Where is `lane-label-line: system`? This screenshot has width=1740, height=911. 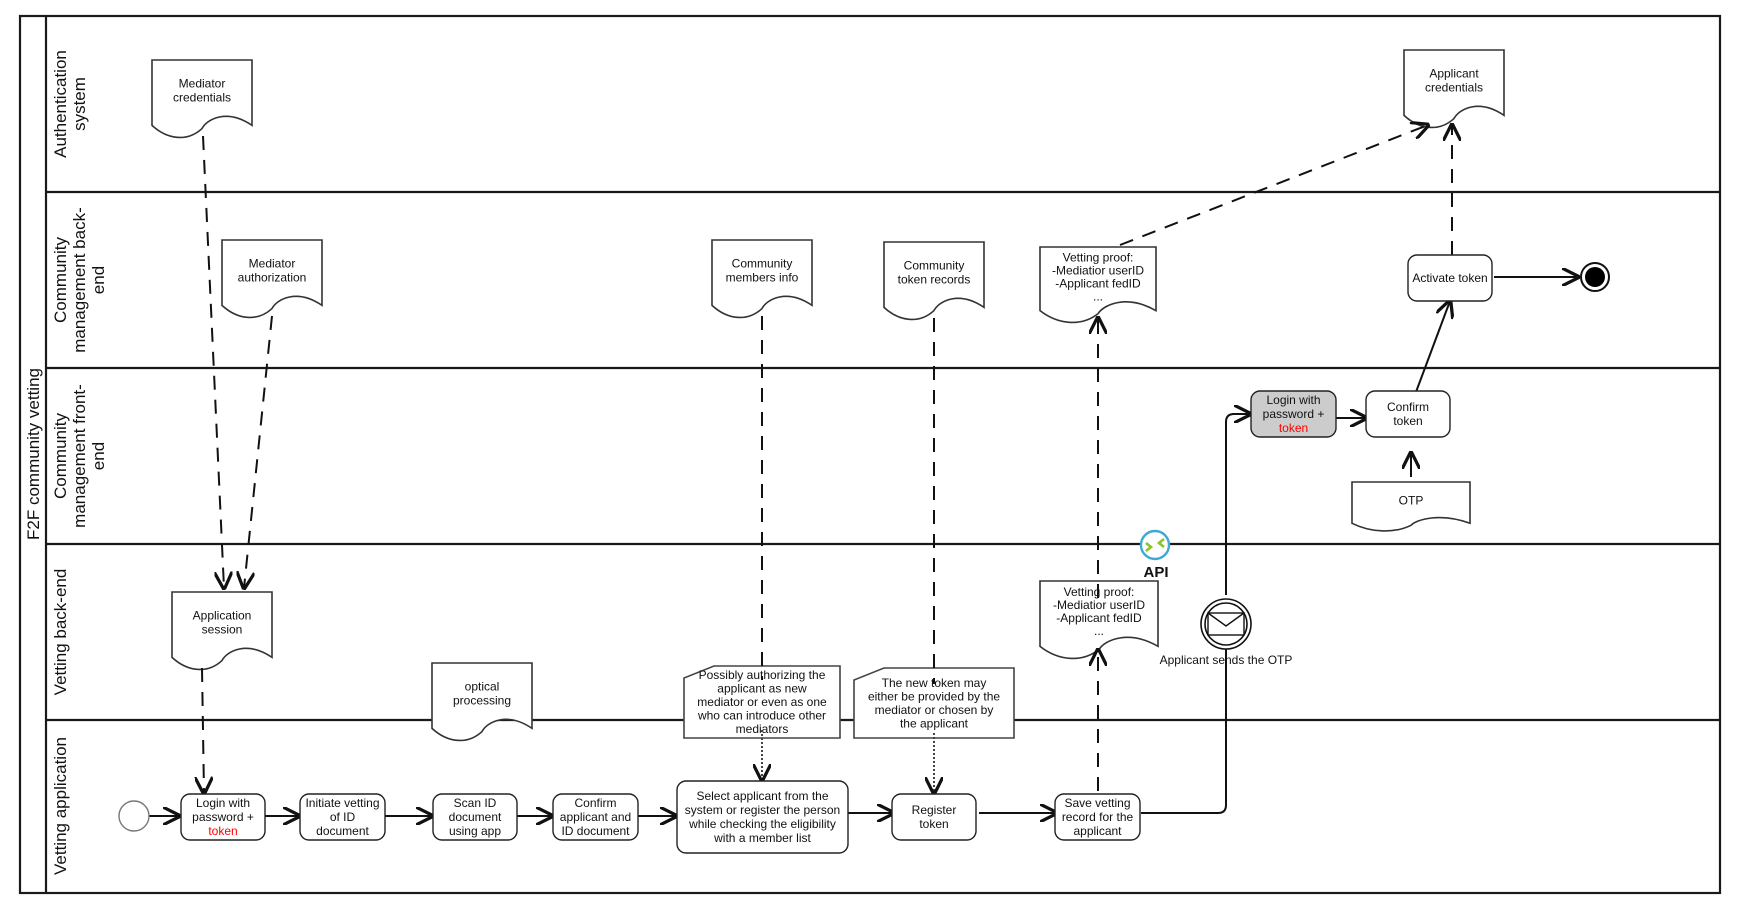
lane-label-line: system is located at coordinates (79, 104).